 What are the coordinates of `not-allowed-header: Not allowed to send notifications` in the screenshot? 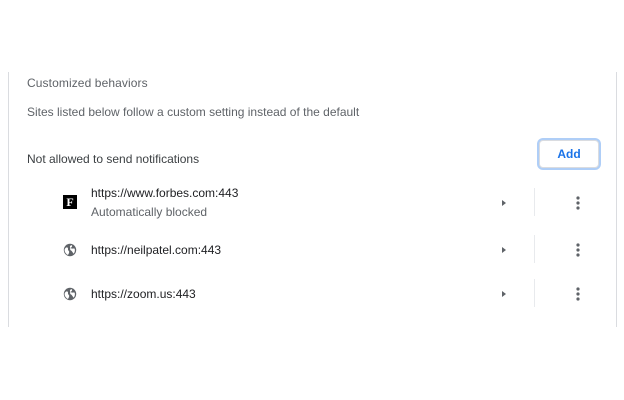 It's located at (113, 159).